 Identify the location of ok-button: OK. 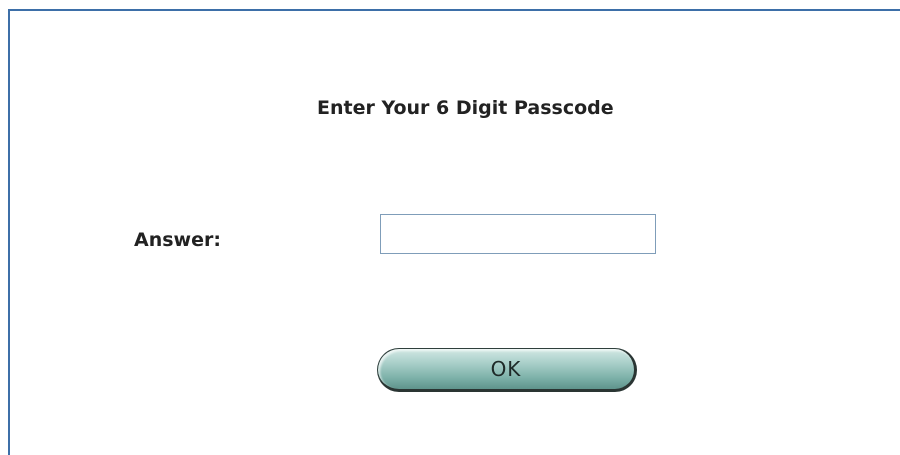
(507, 370).